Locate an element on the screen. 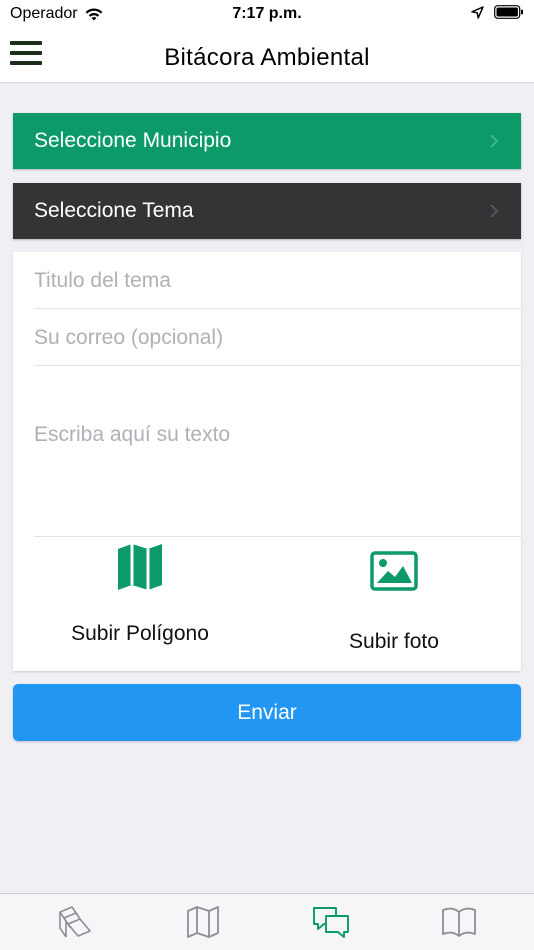  select-municipio-label: Seleccione Municipio is located at coordinates (133, 140).